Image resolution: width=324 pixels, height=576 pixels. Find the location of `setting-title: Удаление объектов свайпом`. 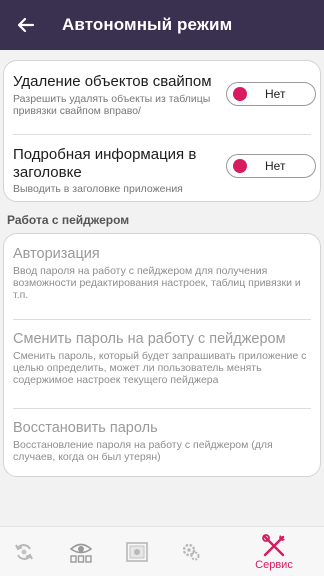

setting-title: Удаление объектов свайпом is located at coordinates (112, 81).